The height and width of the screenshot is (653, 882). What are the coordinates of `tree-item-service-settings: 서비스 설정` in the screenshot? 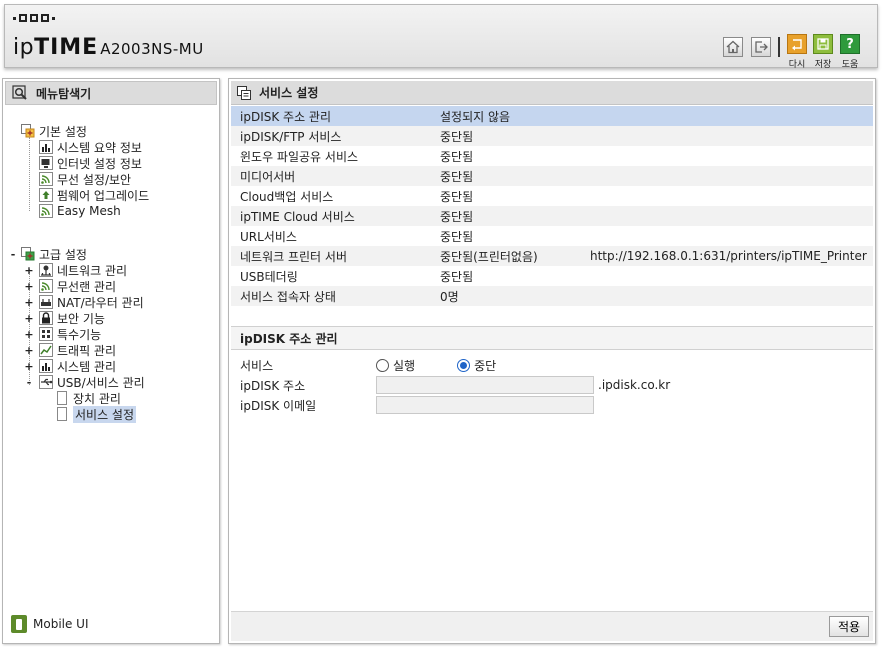 It's located at (96, 414).